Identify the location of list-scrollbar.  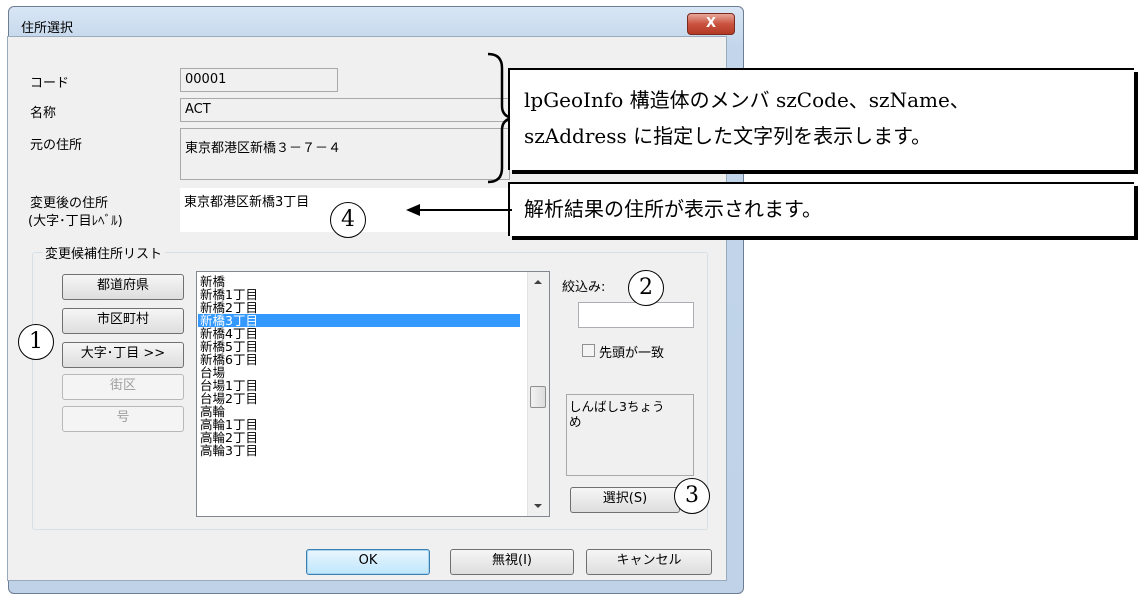
(538, 394).